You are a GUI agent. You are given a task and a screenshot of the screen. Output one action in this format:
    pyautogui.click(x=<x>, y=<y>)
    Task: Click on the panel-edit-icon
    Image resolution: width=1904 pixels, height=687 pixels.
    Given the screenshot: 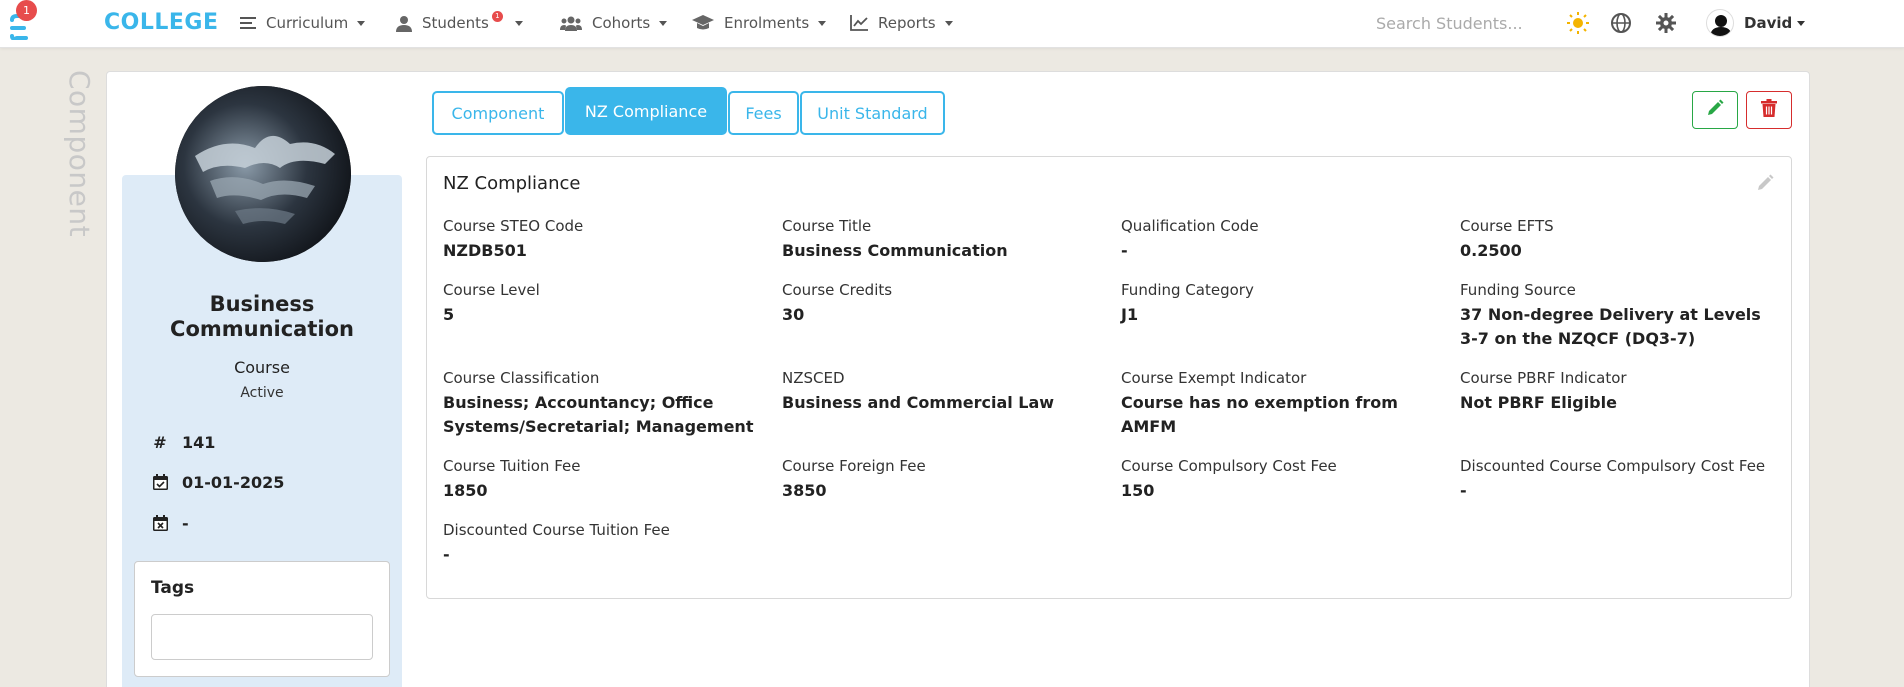 What is the action you would take?
    pyautogui.click(x=1765, y=185)
    